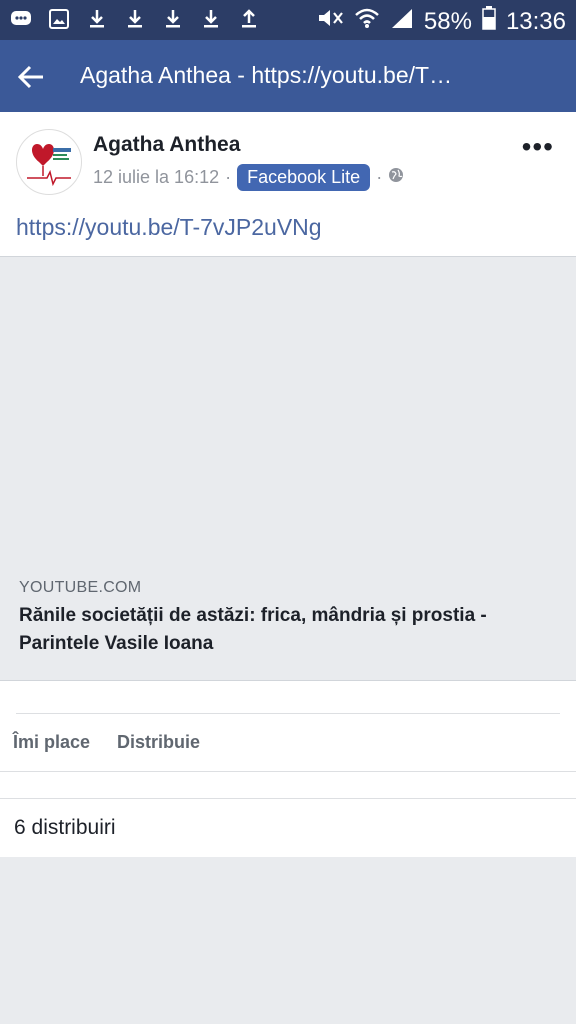  I want to click on clock: 13:36, so click(535, 21).